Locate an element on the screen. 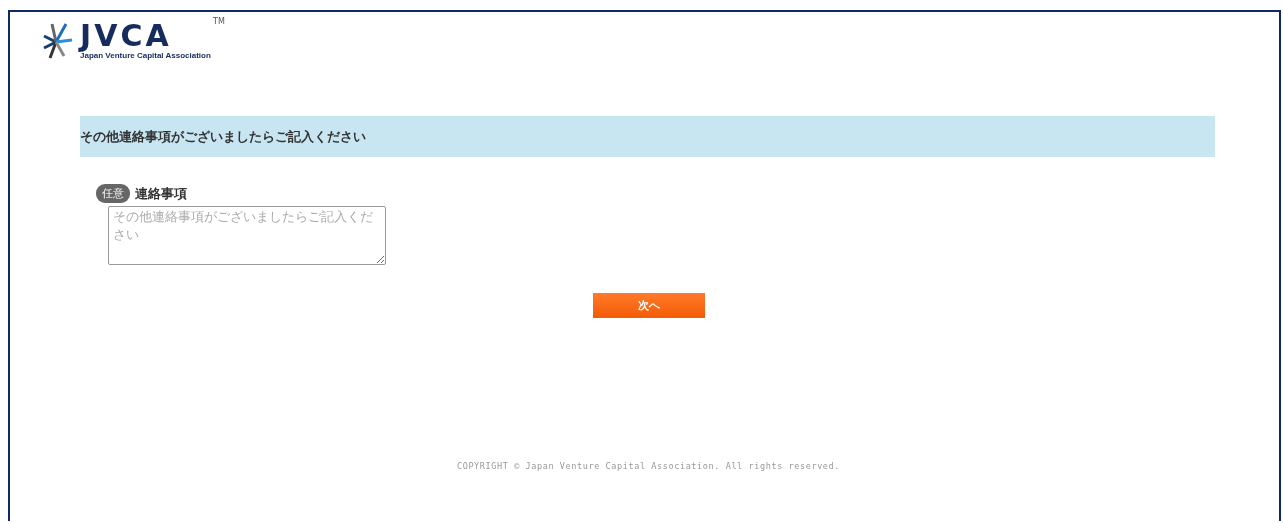 This screenshot has height=523, width=1283. next-button: 次へ is located at coordinates (648, 305).